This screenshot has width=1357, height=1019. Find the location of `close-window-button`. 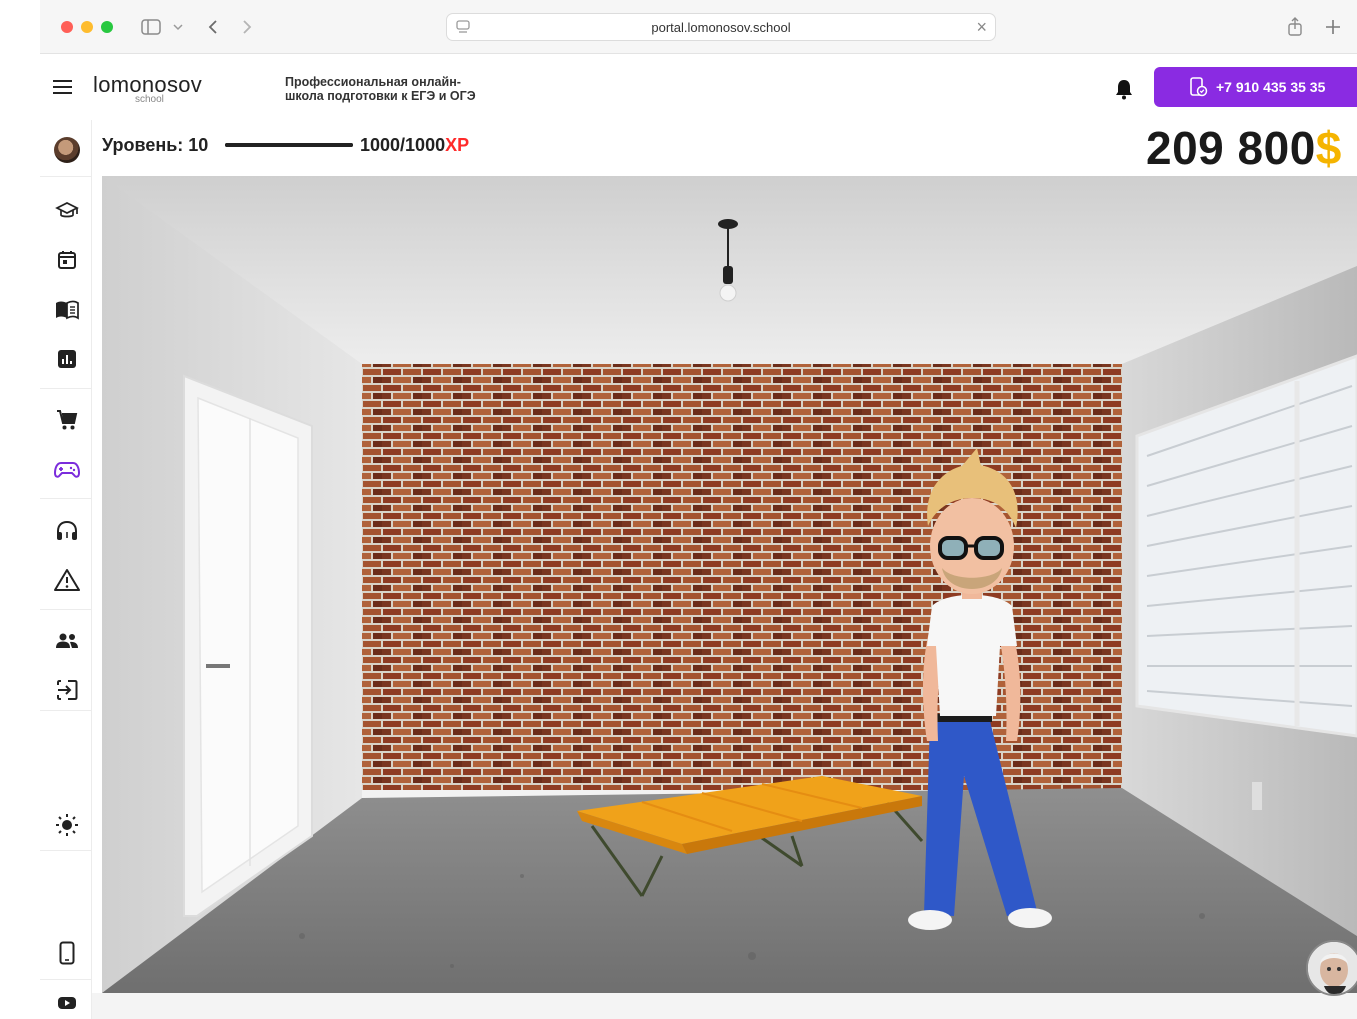

close-window-button is located at coordinates (67, 27).